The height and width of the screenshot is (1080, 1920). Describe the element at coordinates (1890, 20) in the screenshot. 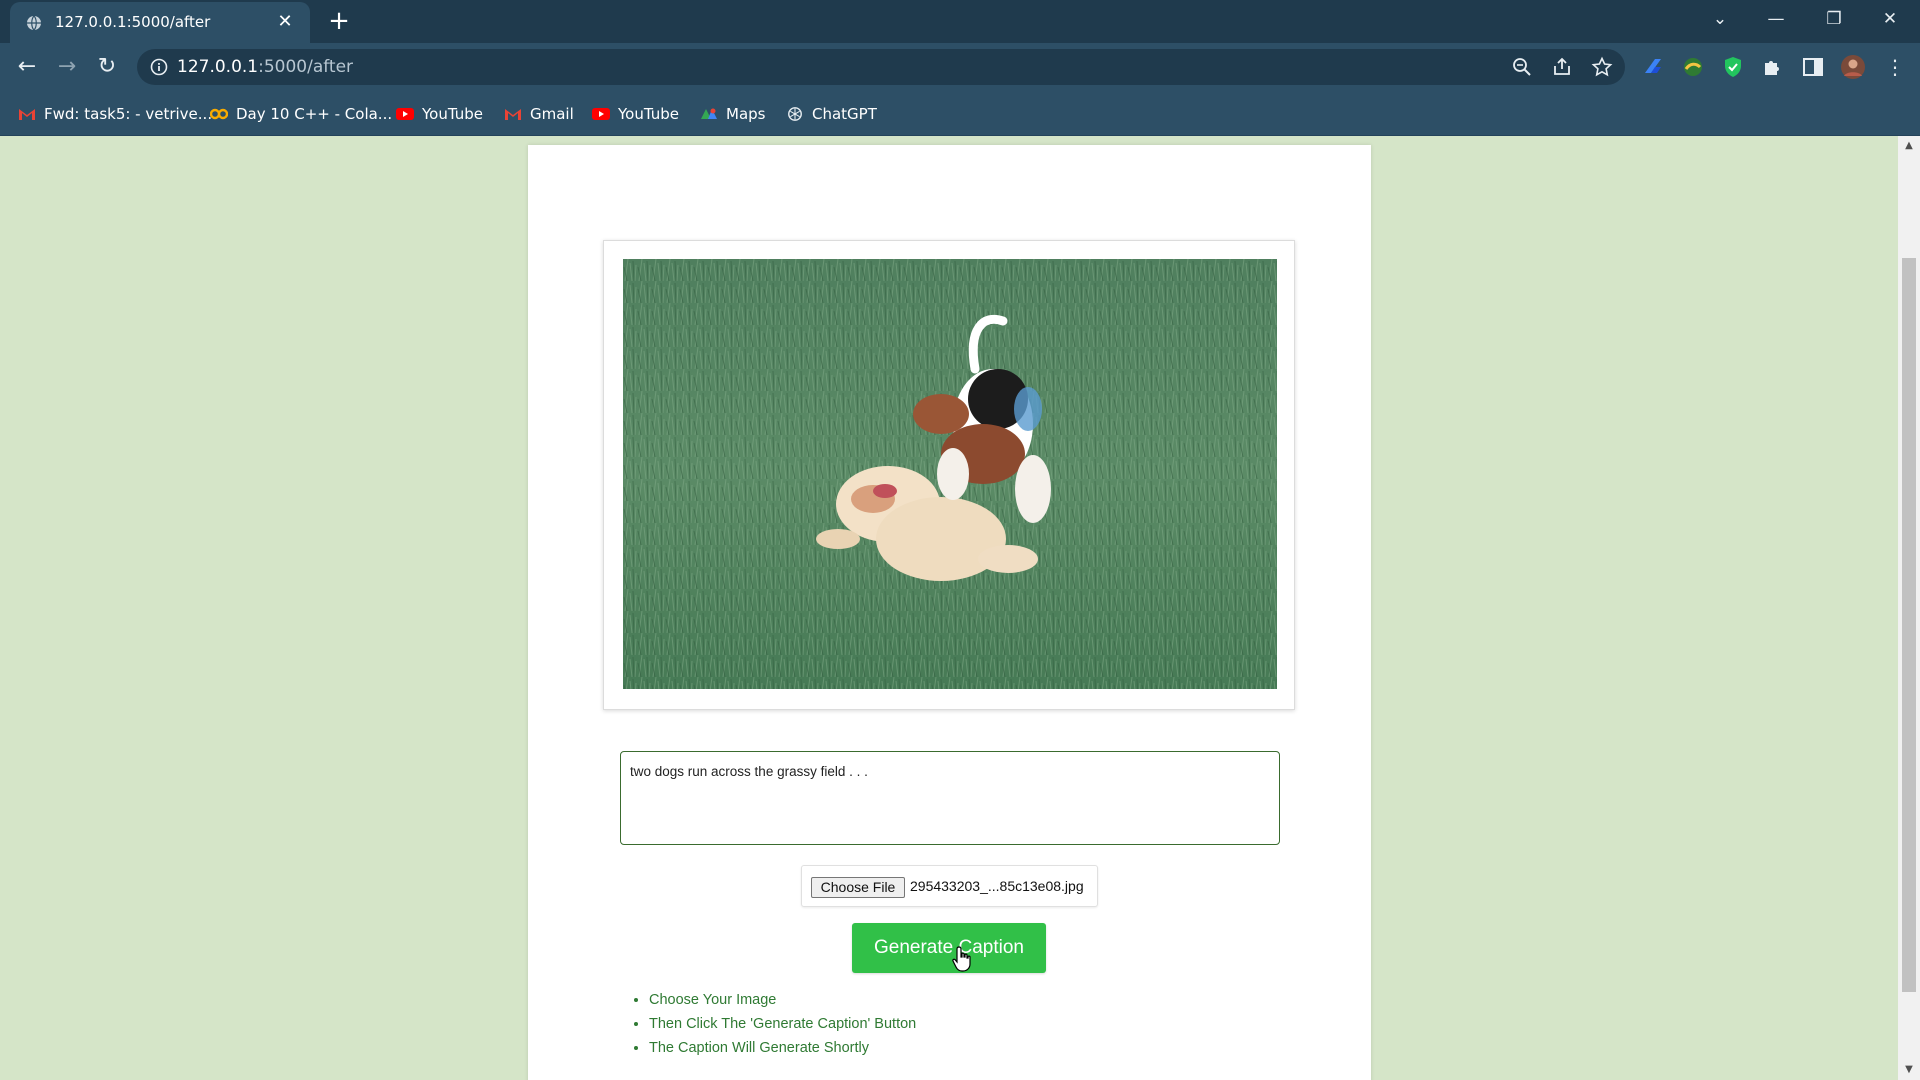

I see `close-window-button: ✕` at that location.